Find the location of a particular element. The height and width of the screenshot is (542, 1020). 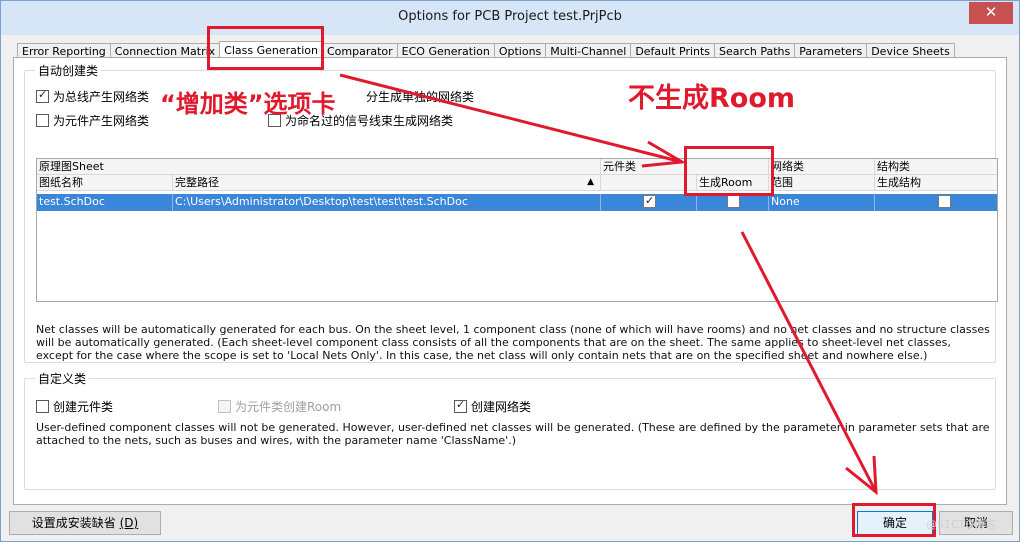

watermark: @51CTO博客 is located at coordinates (961, 524).